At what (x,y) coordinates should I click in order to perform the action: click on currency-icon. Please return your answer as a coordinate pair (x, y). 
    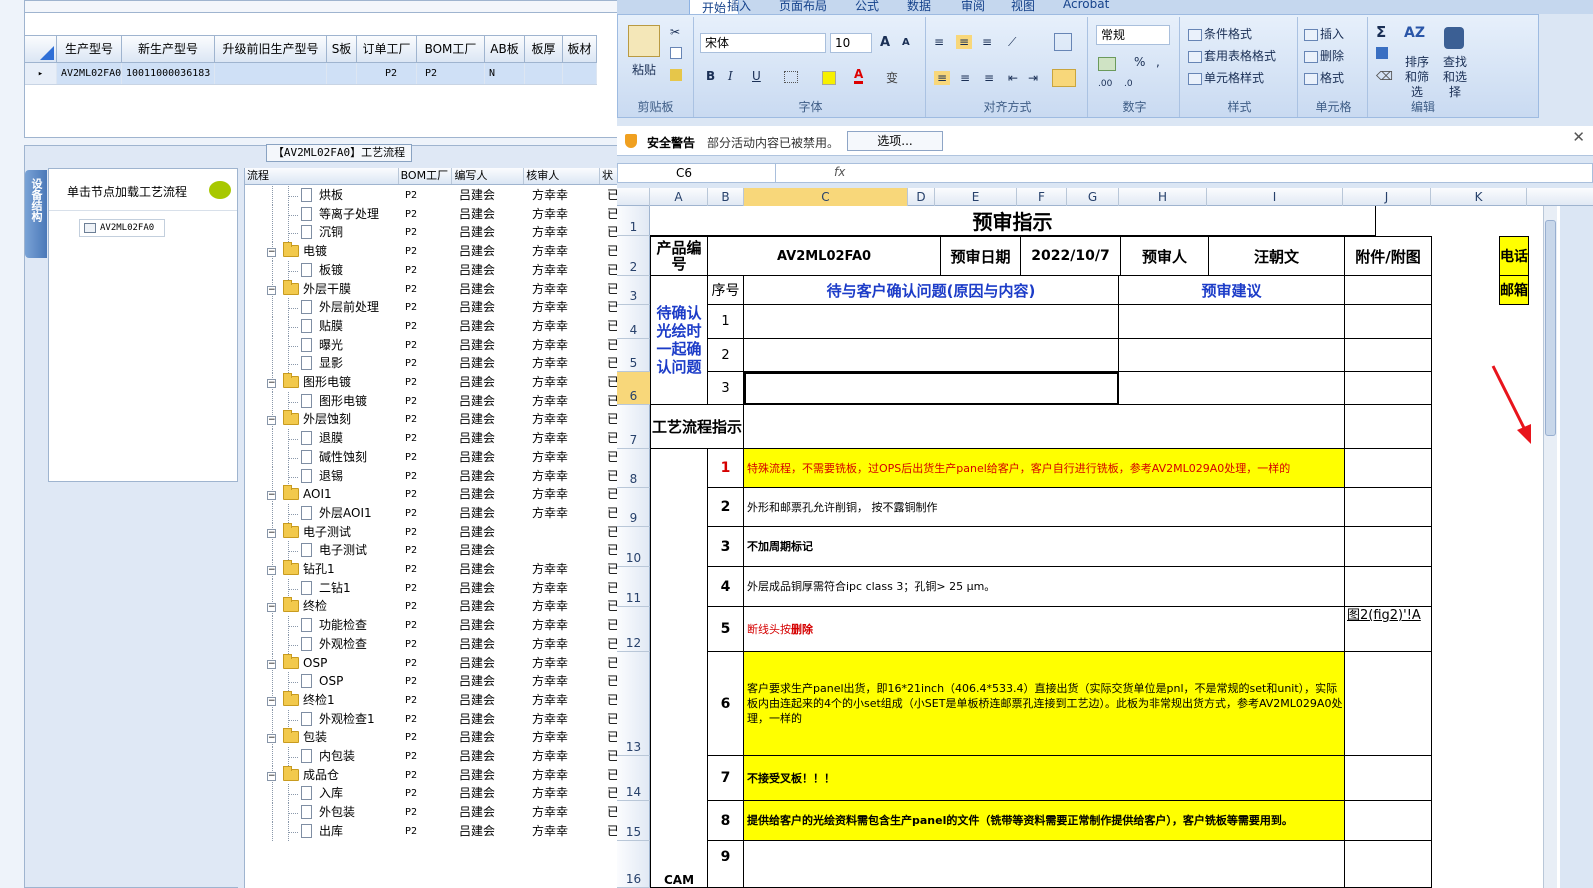
    Looking at the image, I should click on (1107, 64).